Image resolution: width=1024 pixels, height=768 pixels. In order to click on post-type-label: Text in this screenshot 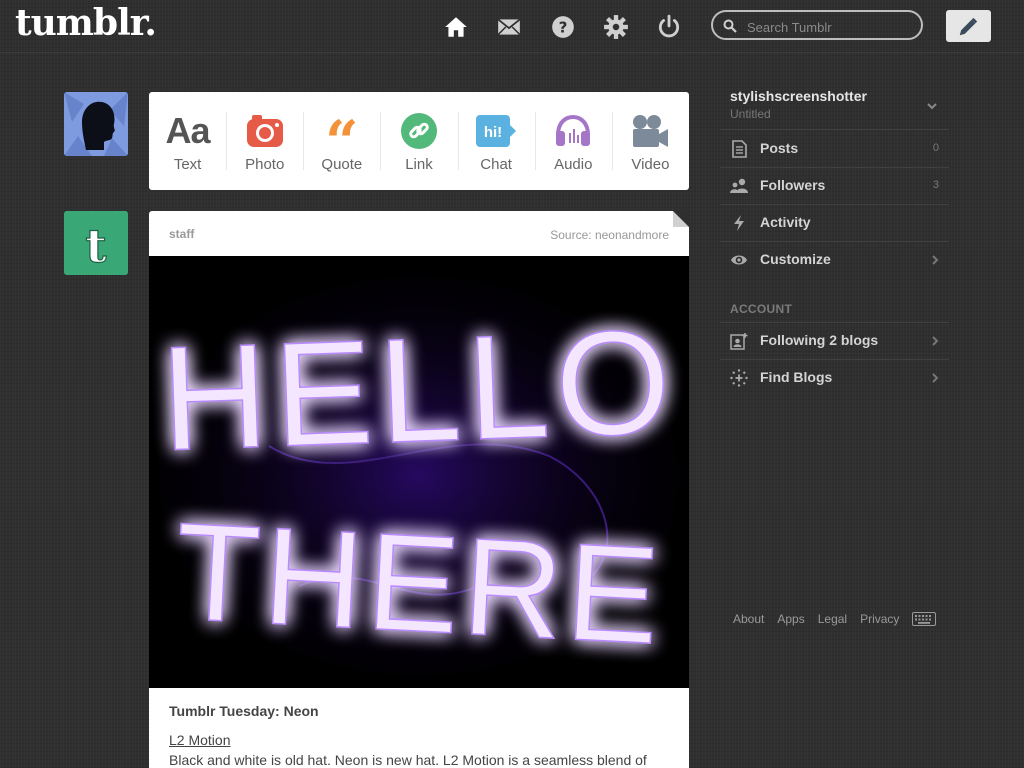, I will do `click(187, 164)`.